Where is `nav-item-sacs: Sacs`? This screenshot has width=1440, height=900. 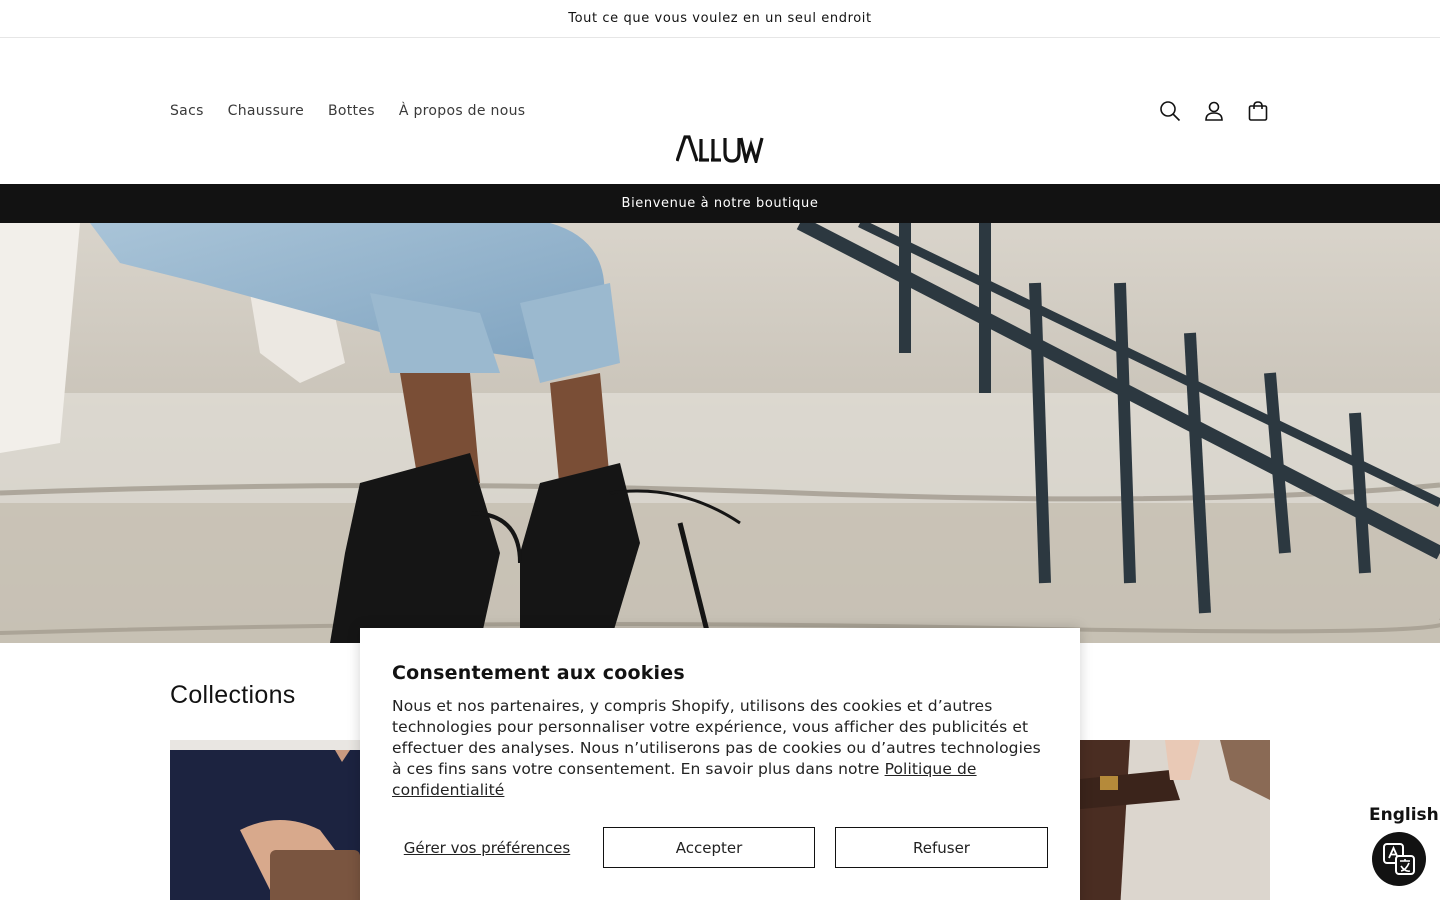
nav-item-sacs: Sacs is located at coordinates (187, 111).